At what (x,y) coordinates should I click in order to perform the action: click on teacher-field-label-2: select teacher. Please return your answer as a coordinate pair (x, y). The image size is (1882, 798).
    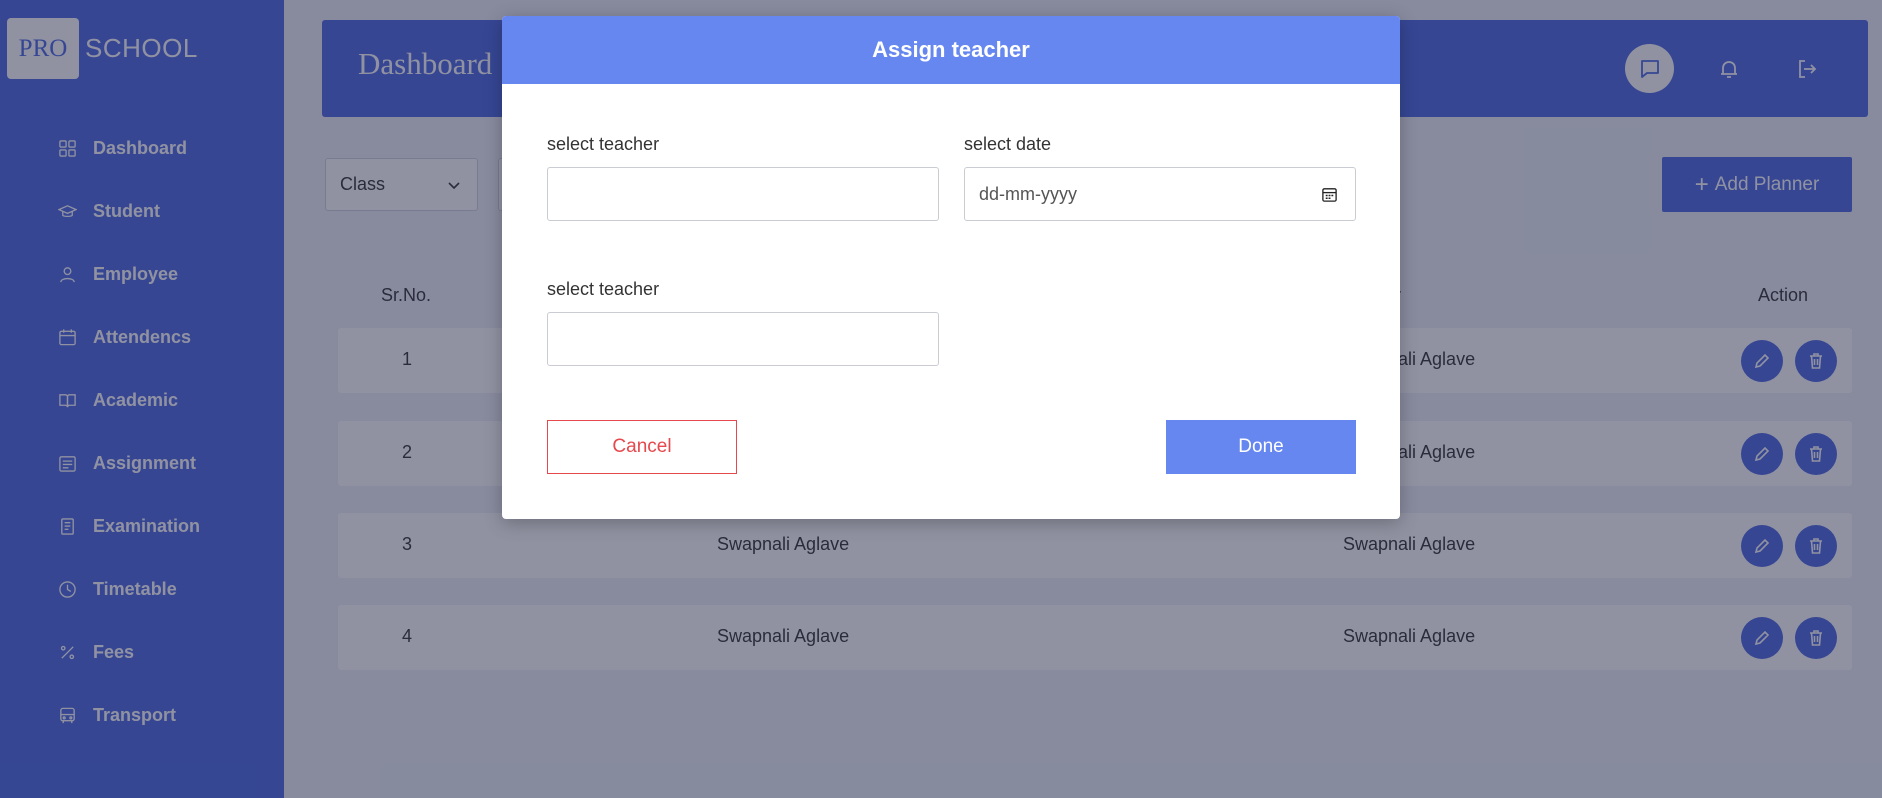
    Looking at the image, I should click on (603, 289).